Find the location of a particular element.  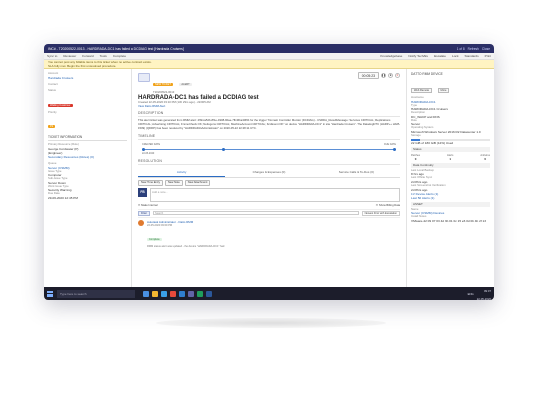

stat-antivirus-value: 0 is located at coordinates (485, 158).